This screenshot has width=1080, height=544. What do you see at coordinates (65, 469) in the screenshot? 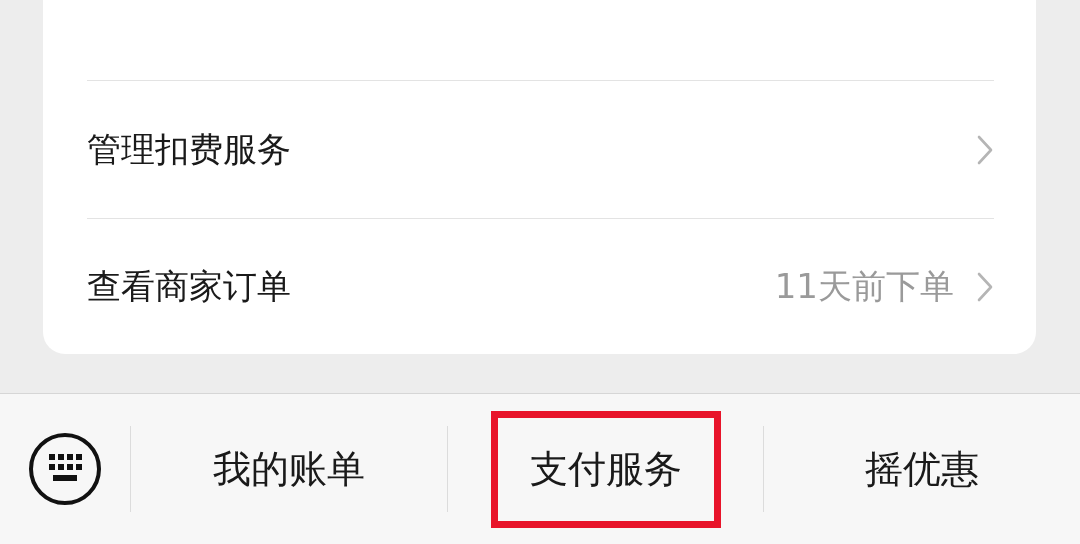
I see `keyboard-icon` at bounding box center [65, 469].